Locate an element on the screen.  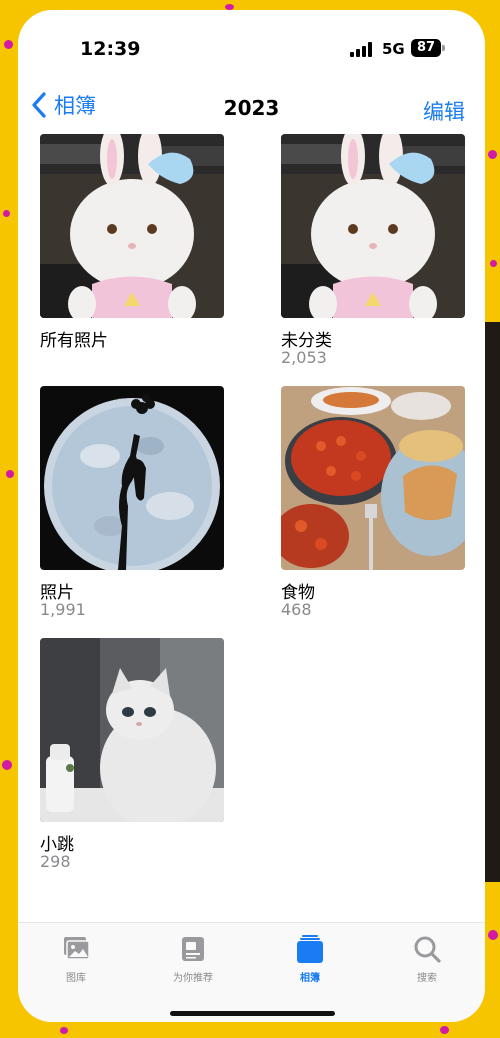
for-you-icon is located at coordinates (193, 949).